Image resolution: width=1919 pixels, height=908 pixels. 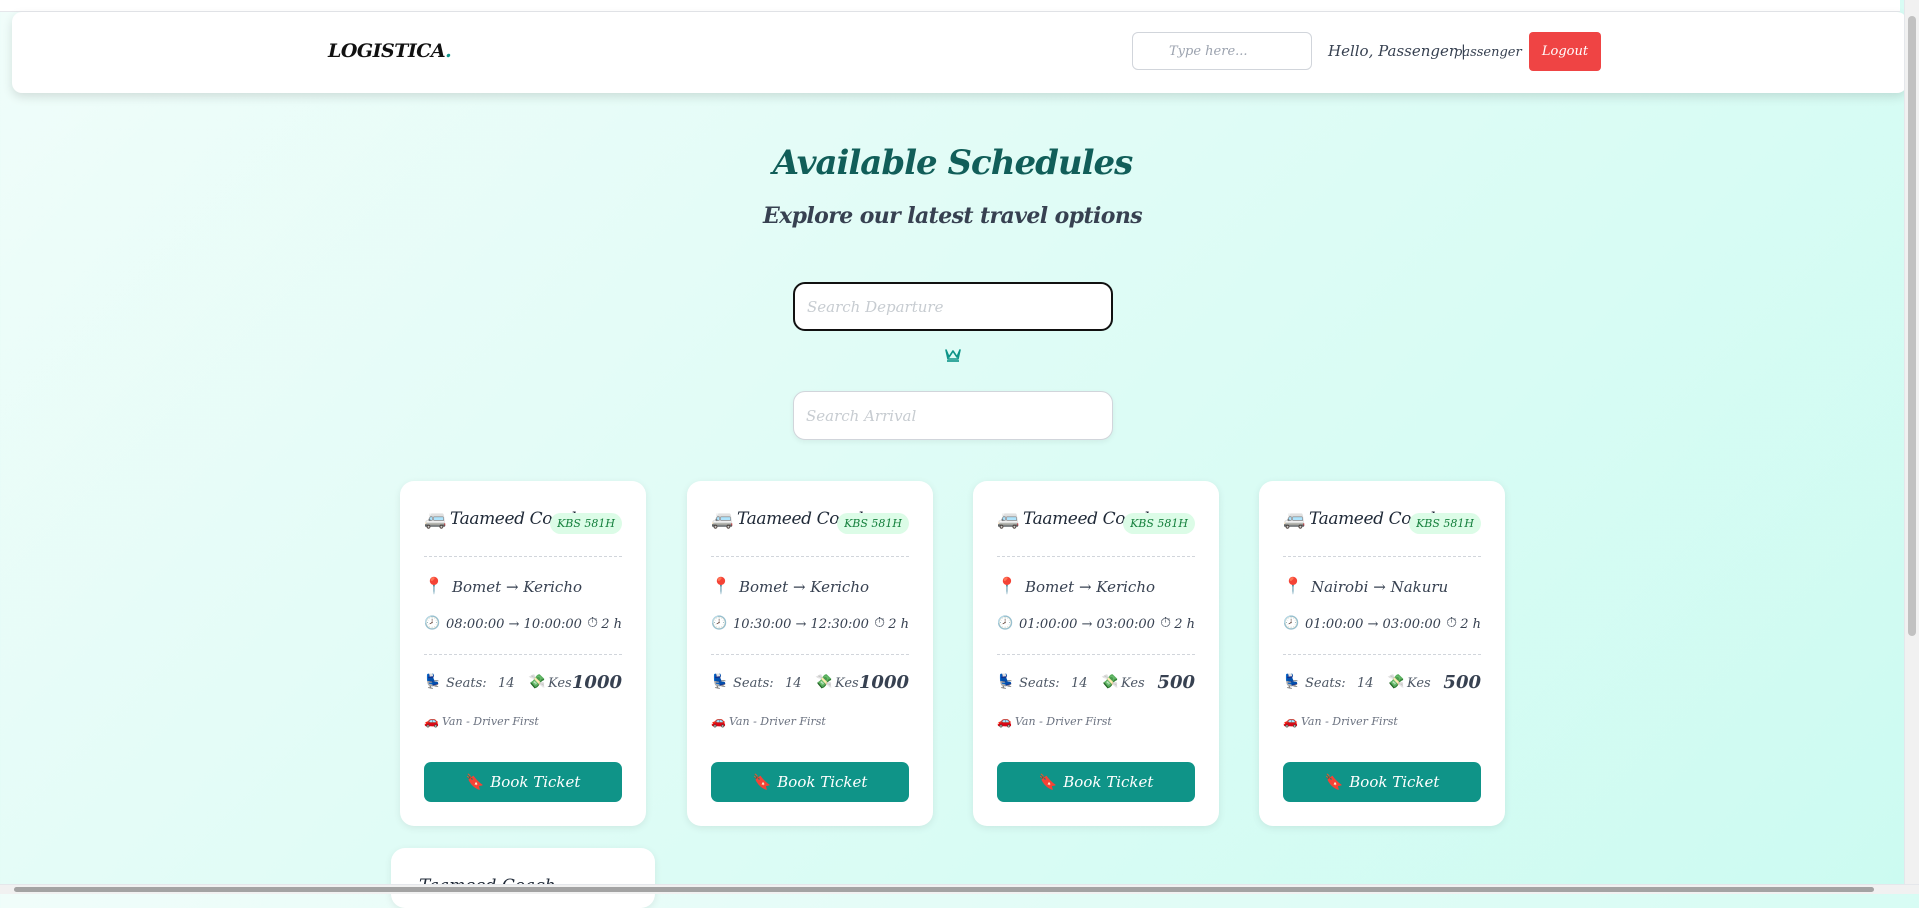 I want to click on crown-swap-icon, so click(x=953, y=357).